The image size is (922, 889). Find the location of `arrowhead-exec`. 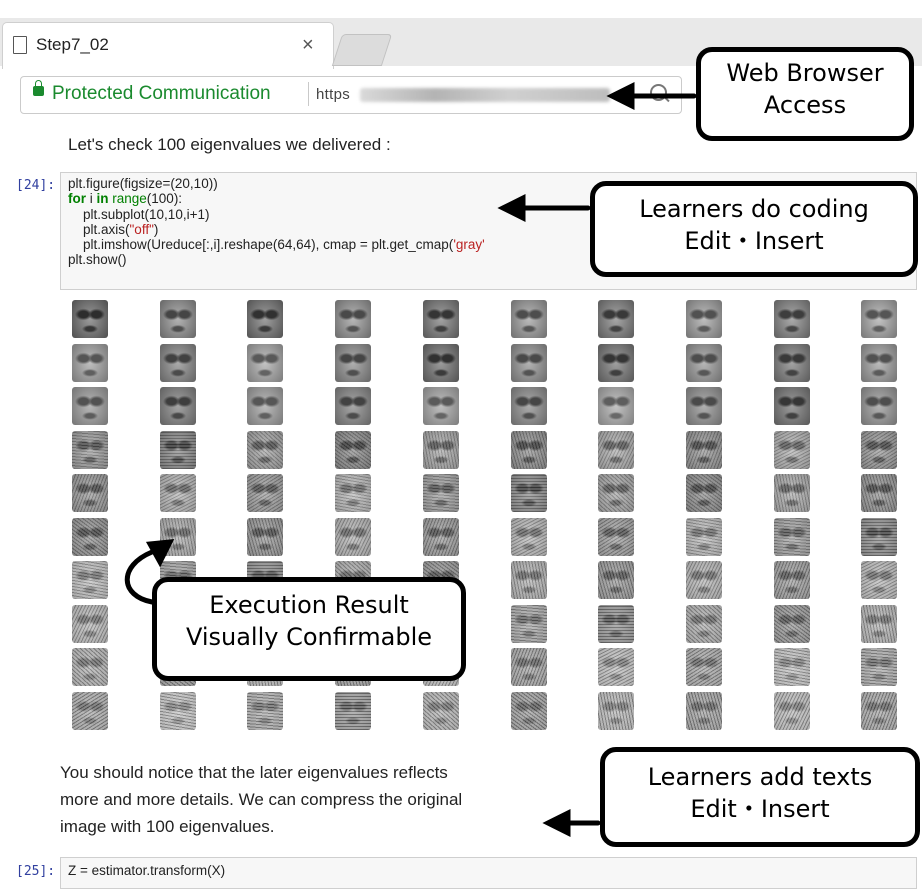

arrowhead-exec is located at coordinates (160, 553).